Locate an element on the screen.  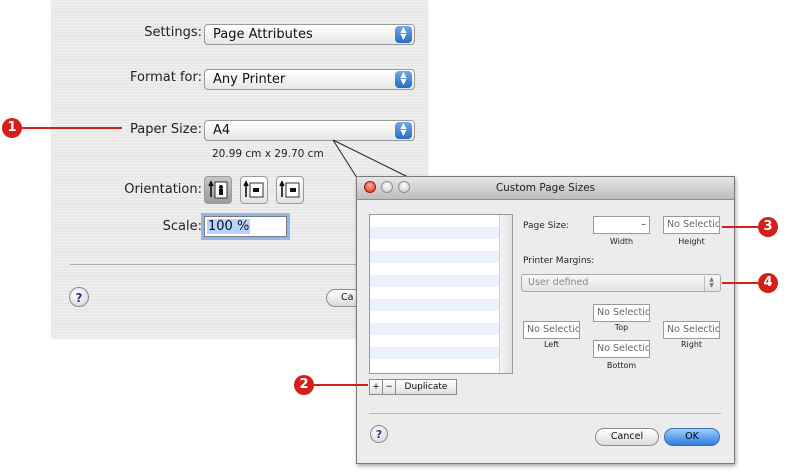
title-bar: Custom Page Sizes is located at coordinates (545, 188).